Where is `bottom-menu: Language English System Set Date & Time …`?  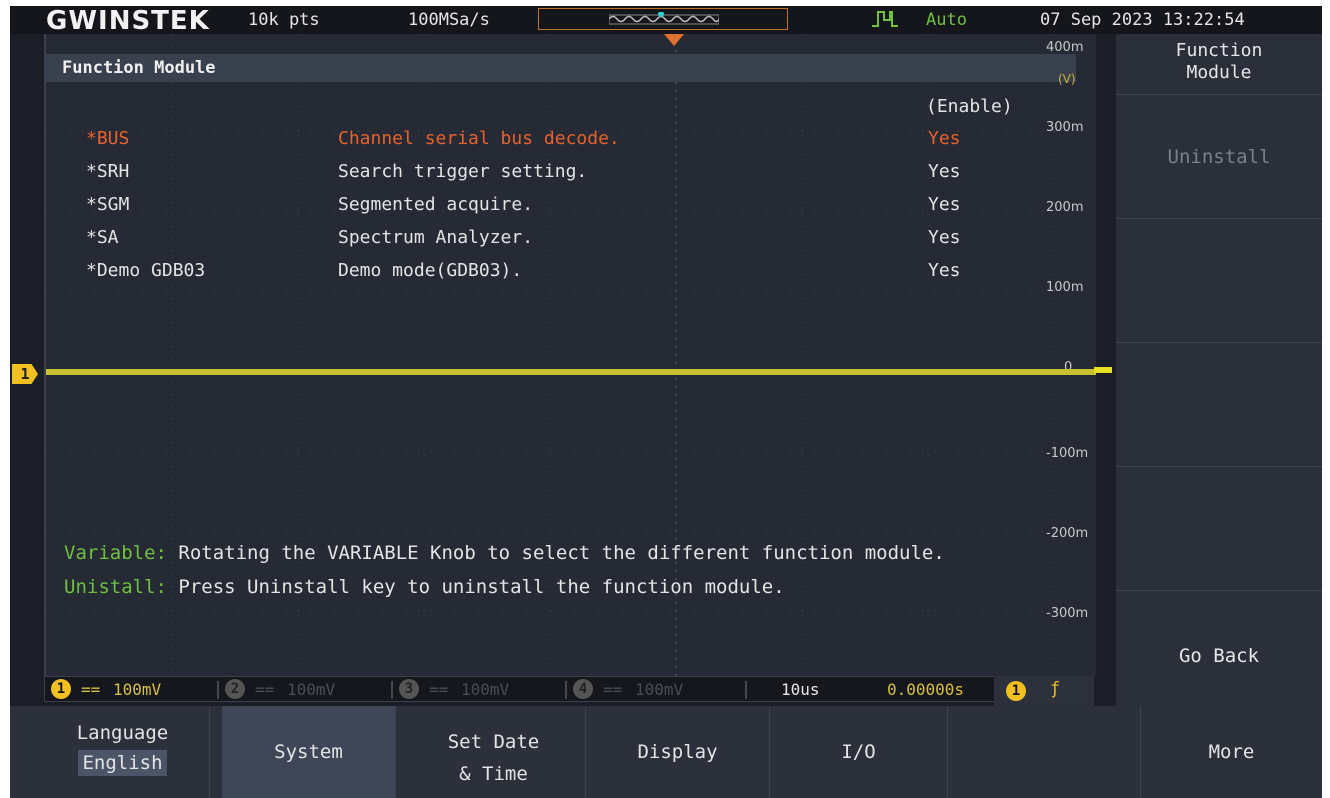 bottom-menu: Language English System Set Date & Time … is located at coordinates (666, 752).